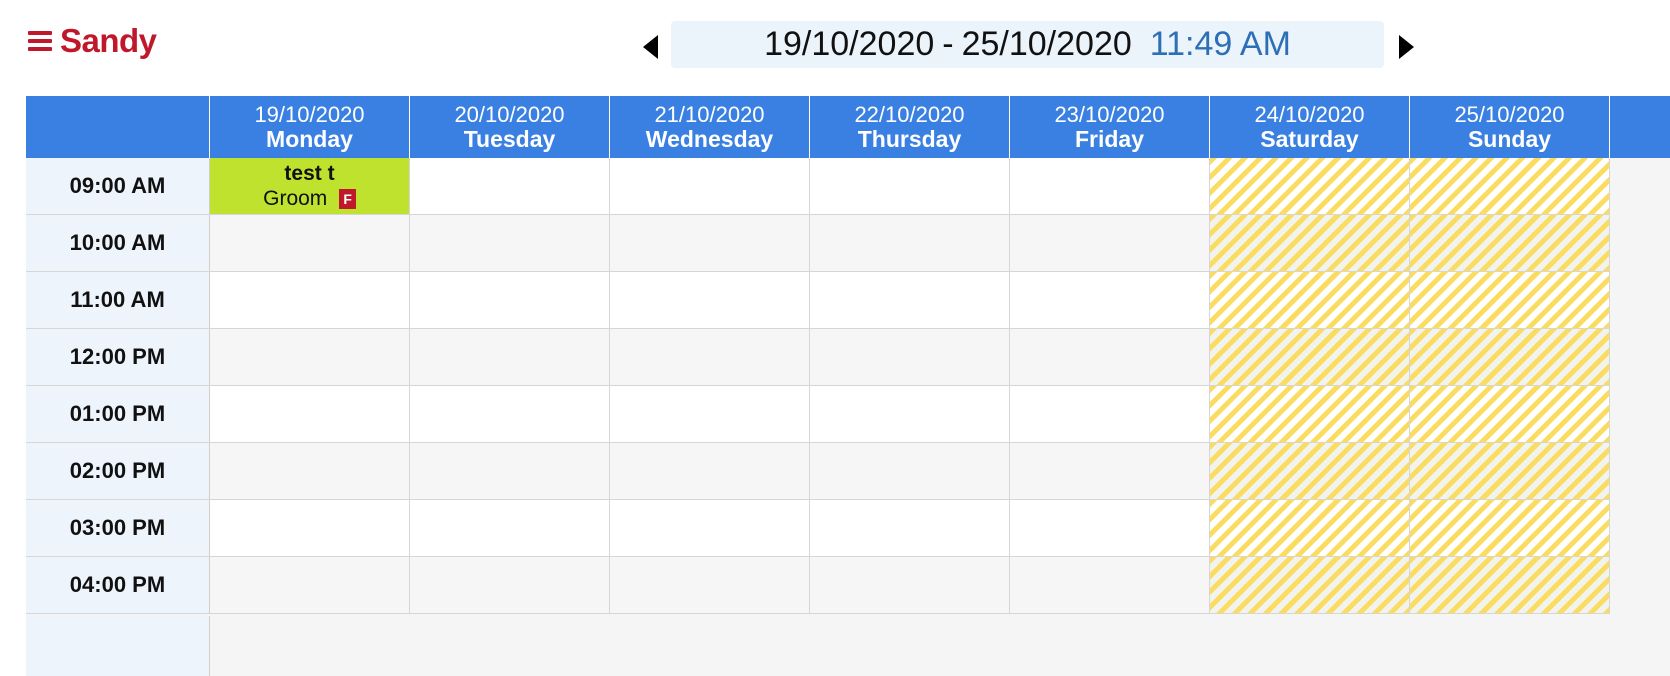 The height and width of the screenshot is (676, 1670). What do you see at coordinates (118, 300) in the screenshot?
I see `time-label: 11:00 AM` at bounding box center [118, 300].